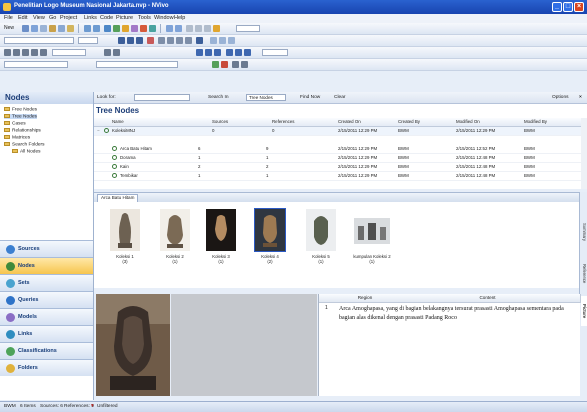 Image resolution: width=587 pixels, height=412 pixels. What do you see at coordinates (130, 40) in the screenshot?
I see `italic-icon` at bounding box center [130, 40].